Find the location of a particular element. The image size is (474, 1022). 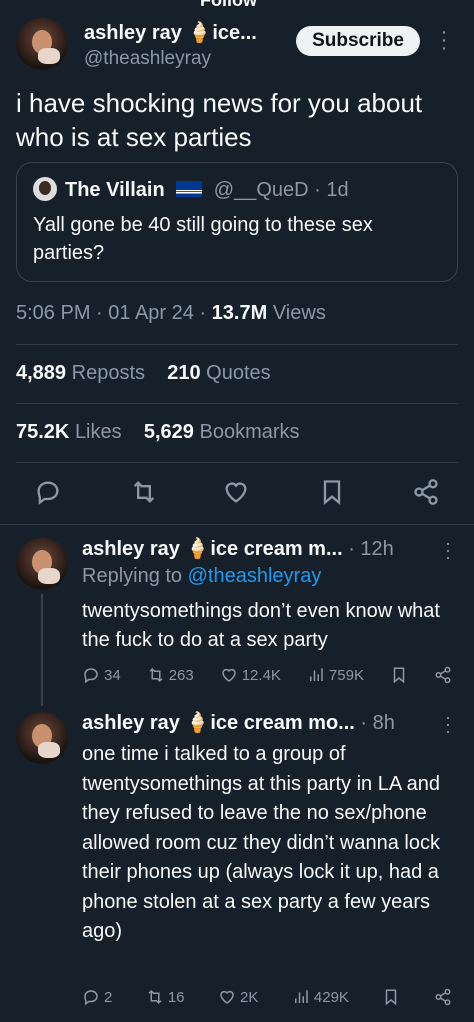

bookmarks-stat: 5,629 Bookmarks is located at coordinates (222, 432).